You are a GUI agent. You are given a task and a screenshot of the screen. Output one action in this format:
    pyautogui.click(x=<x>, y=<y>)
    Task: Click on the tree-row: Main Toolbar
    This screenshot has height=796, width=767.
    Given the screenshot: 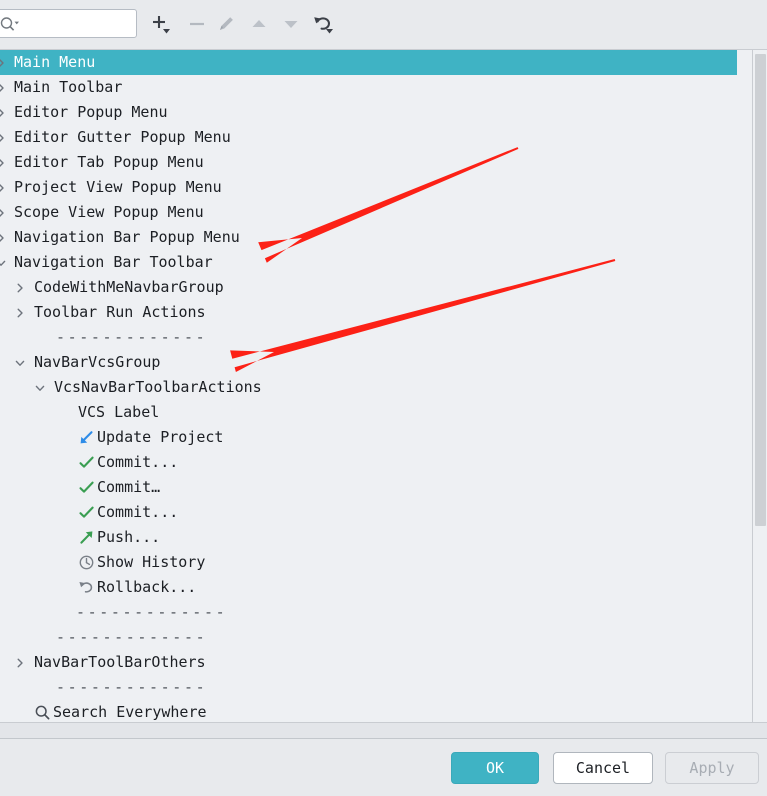 What is the action you would take?
    pyautogui.click(x=368, y=87)
    